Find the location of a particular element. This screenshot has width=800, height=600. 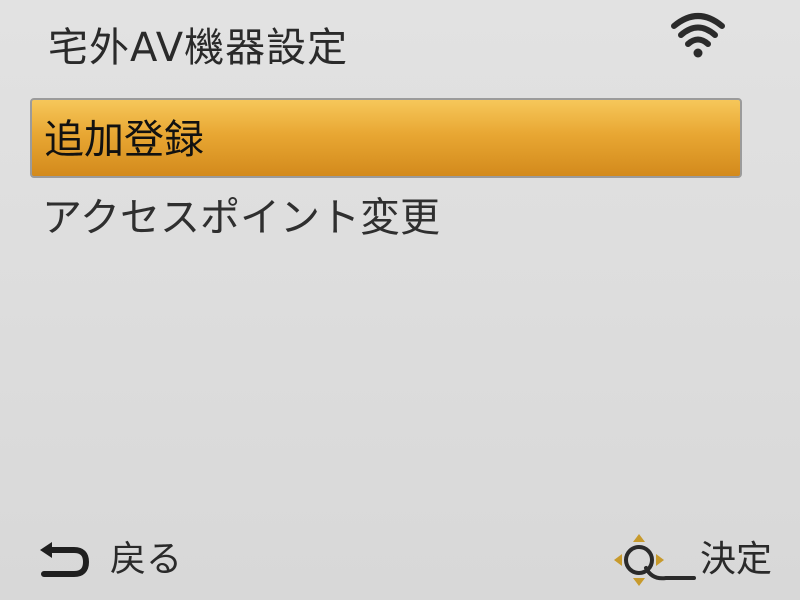

back-label: 戻る is located at coordinates (146, 559).